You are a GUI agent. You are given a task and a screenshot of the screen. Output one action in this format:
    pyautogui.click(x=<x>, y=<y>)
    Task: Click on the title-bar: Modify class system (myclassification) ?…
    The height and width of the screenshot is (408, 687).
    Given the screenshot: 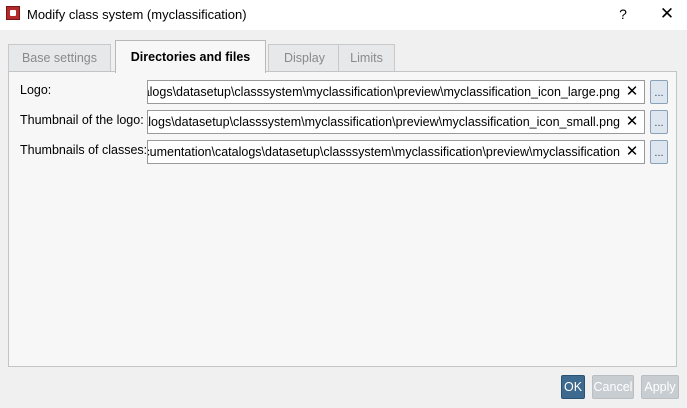 What is the action you would take?
    pyautogui.click(x=343, y=15)
    